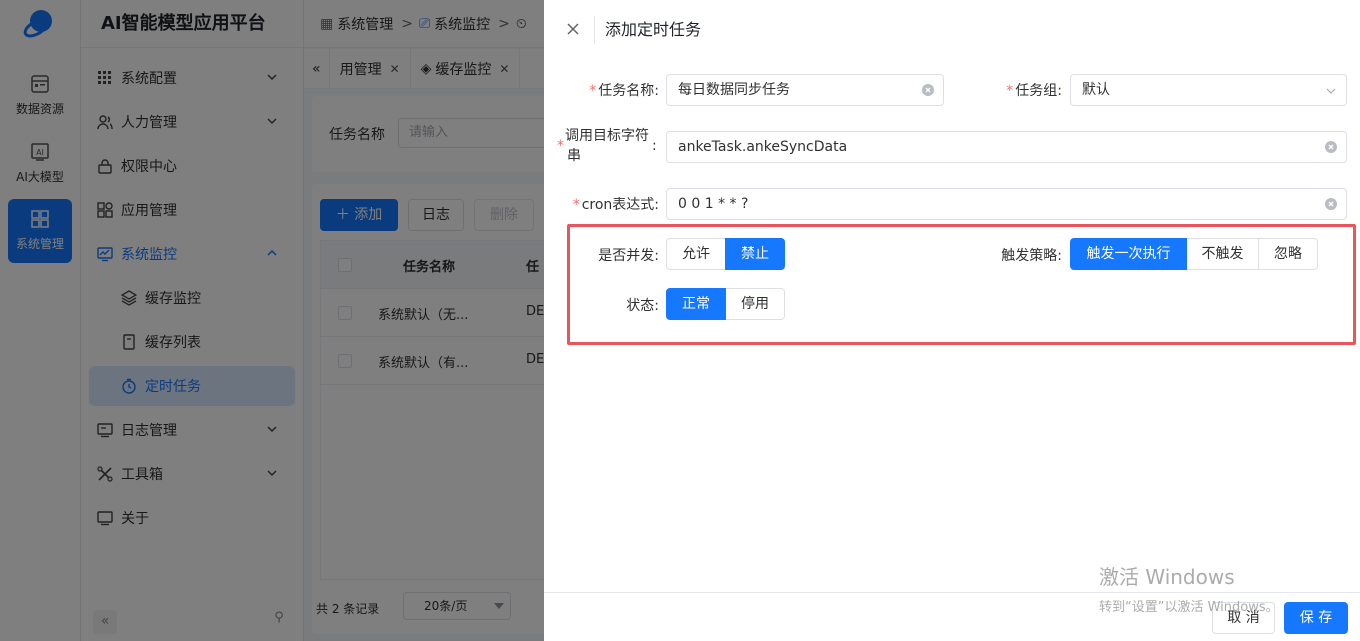 The image size is (1360, 641). What do you see at coordinates (647, 30) in the screenshot?
I see `drawer-title: 添加定时任务` at bounding box center [647, 30].